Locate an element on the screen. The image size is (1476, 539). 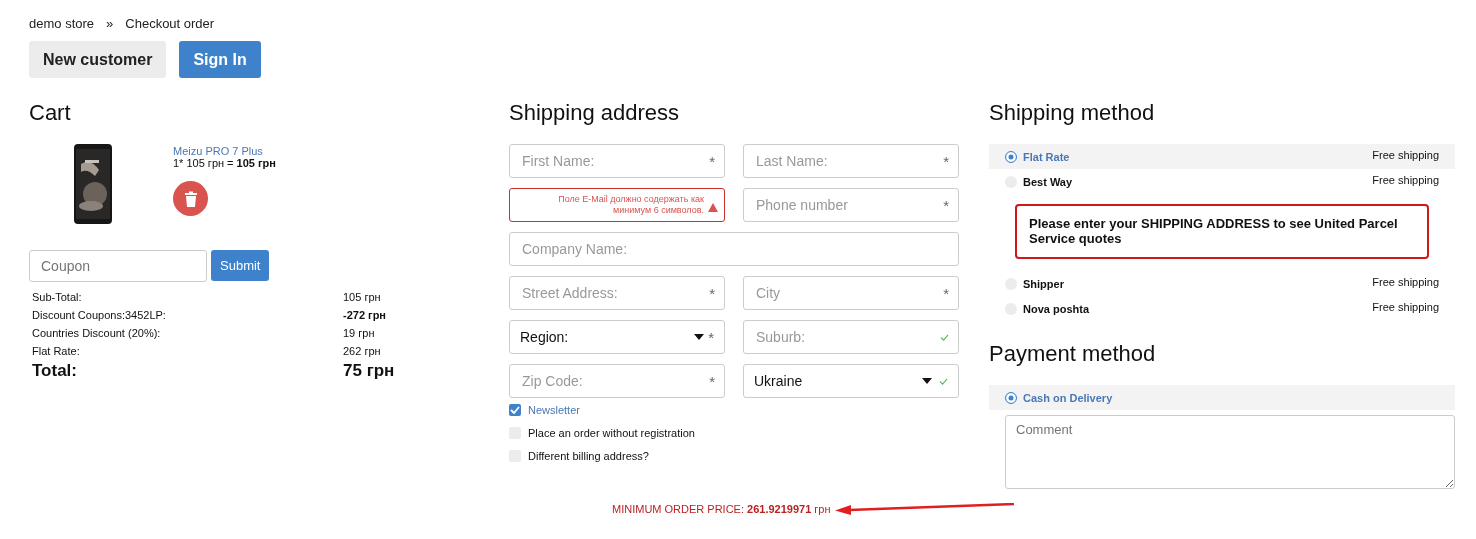
delete-button is located at coordinates (190, 198).